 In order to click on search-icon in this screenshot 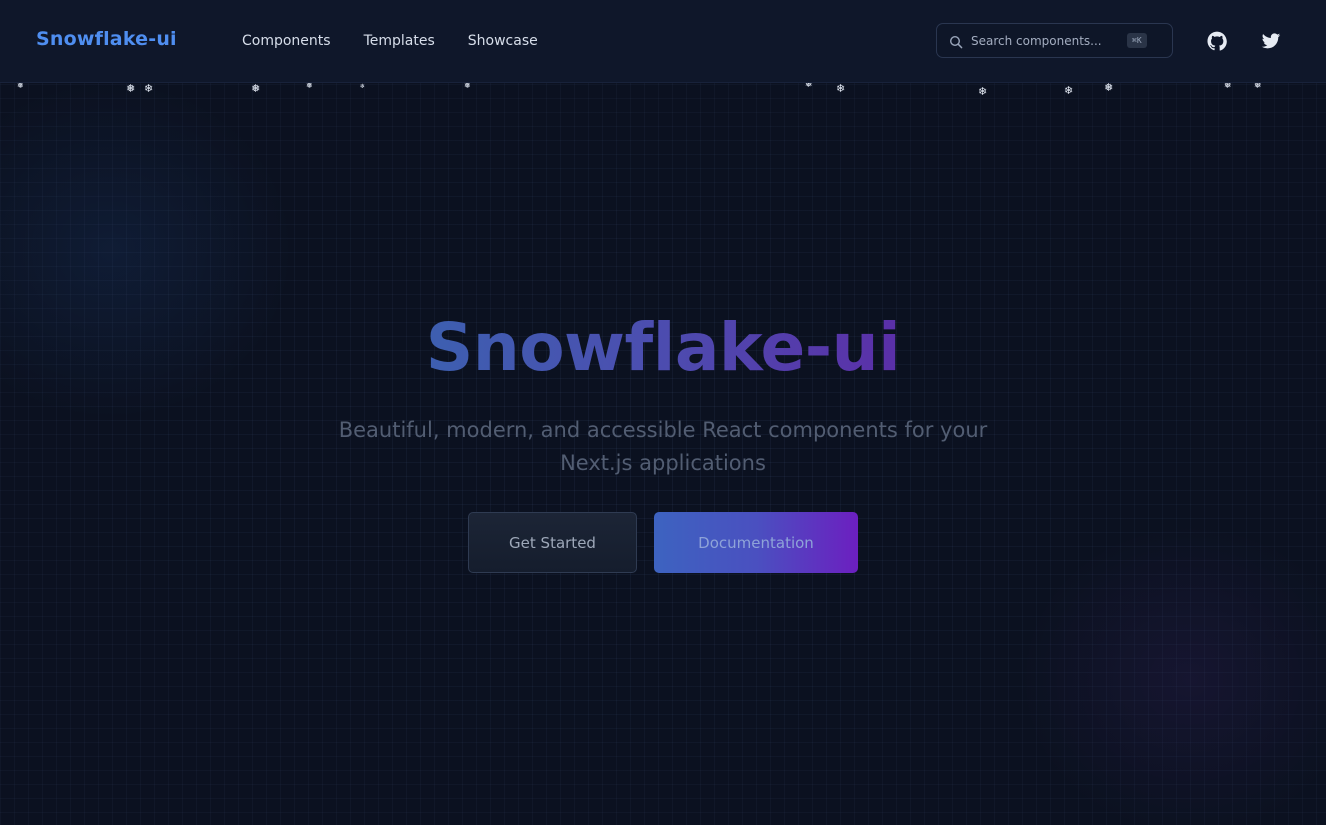, I will do `click(956, 41)`.